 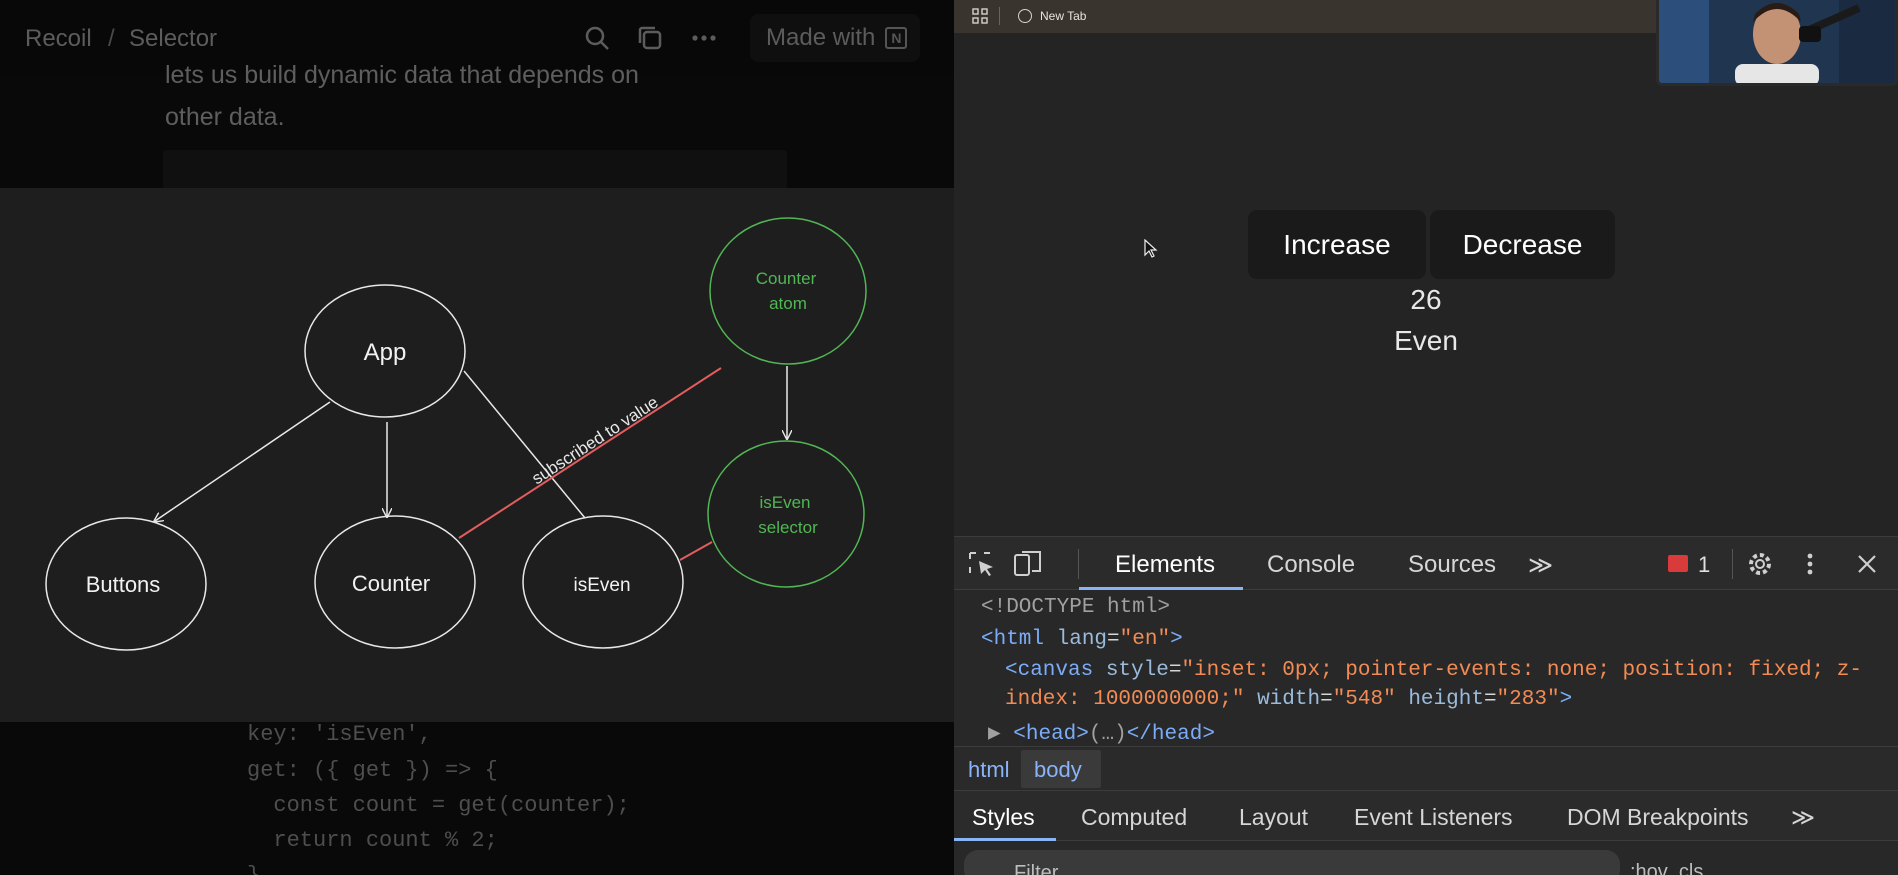 I want to click on dom-tag: <html, so click(x=1013, y=639).